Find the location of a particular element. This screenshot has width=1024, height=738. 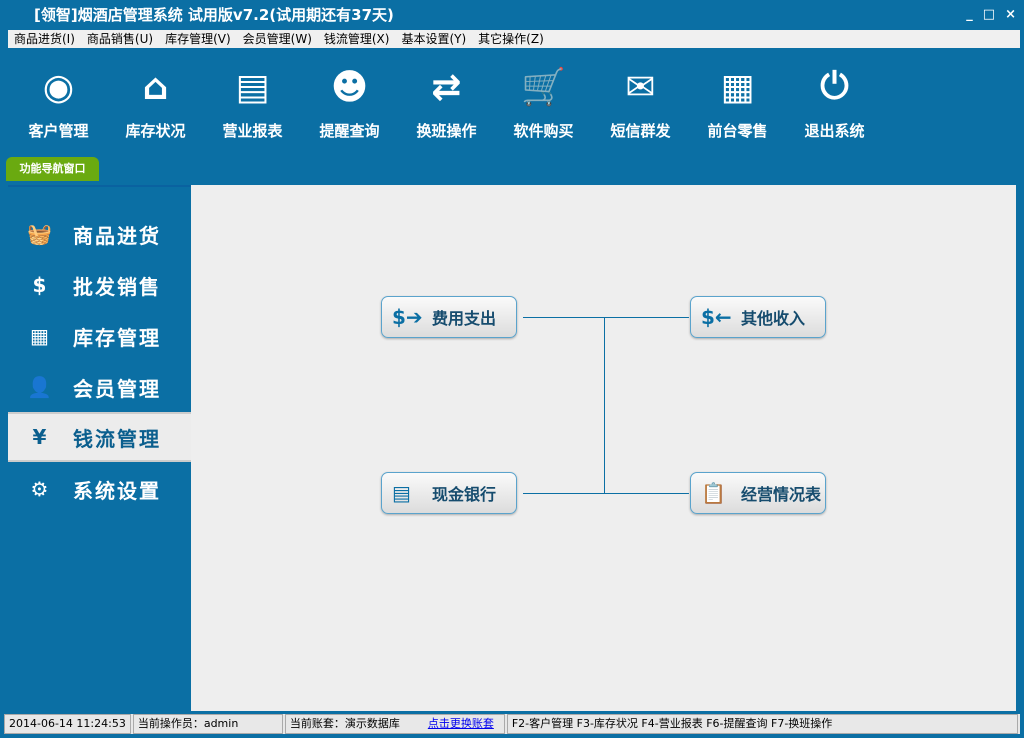

tool-exit: ⏻ 退出系统 is located at coordinates (834, 101).